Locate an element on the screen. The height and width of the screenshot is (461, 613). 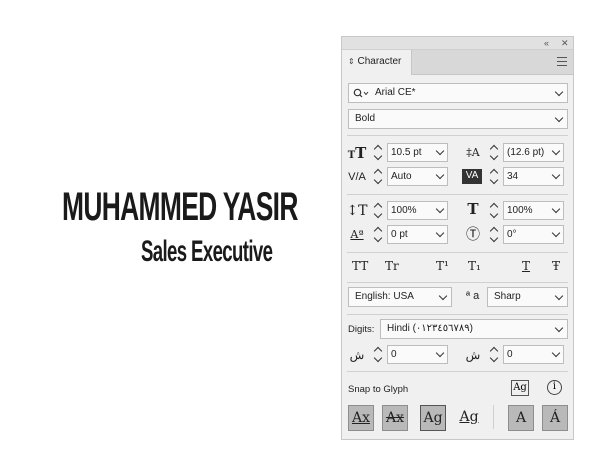
snap-to-glyph-label: Snap to Glyph is located at coordinates (378, 389).